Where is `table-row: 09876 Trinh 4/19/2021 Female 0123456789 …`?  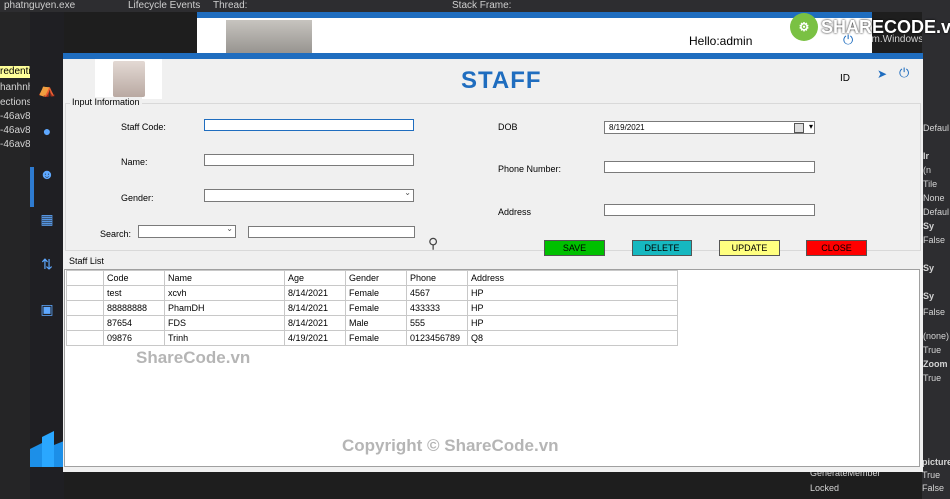
table-row: 09876 Trinh 4/19/2021 Female 0123456789 … is located at coordinates (372, 338).